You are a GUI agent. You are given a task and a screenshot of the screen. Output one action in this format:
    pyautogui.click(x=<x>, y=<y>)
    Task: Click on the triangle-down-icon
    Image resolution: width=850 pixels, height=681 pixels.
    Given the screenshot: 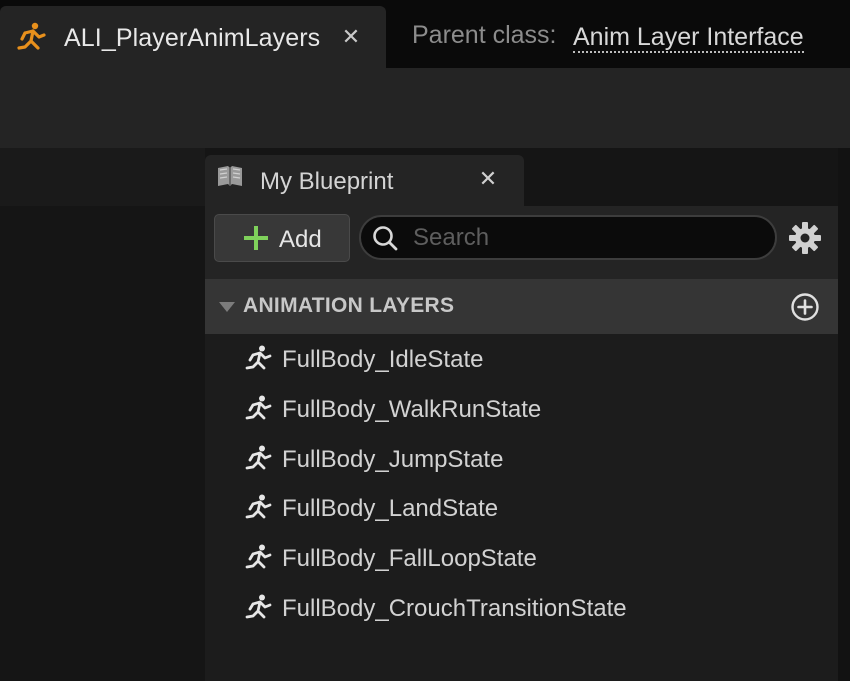 What is the action you would take?
    pyautogui.click(x=227, y=307)
    